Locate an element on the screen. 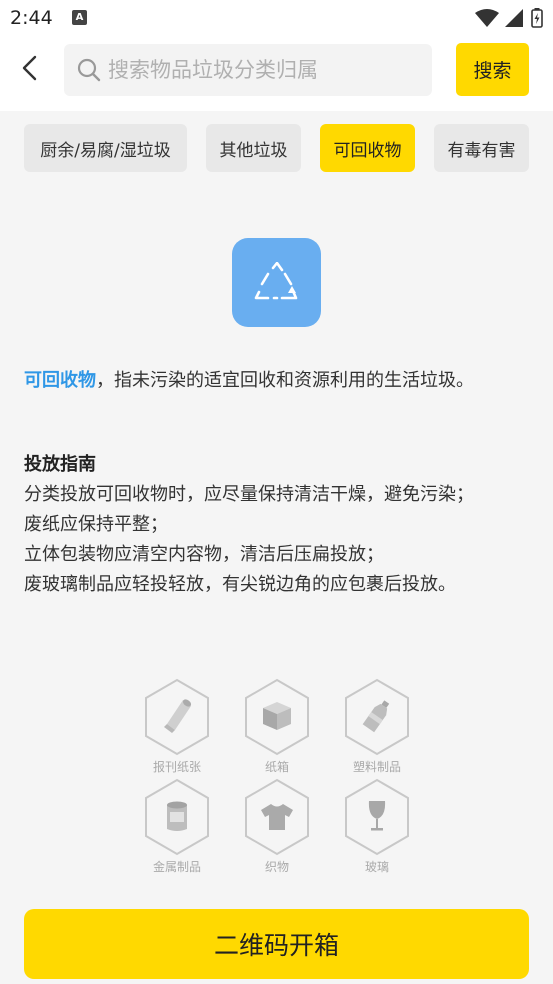  example-item-label: 玻璃 is located at coordinates (376, 867).